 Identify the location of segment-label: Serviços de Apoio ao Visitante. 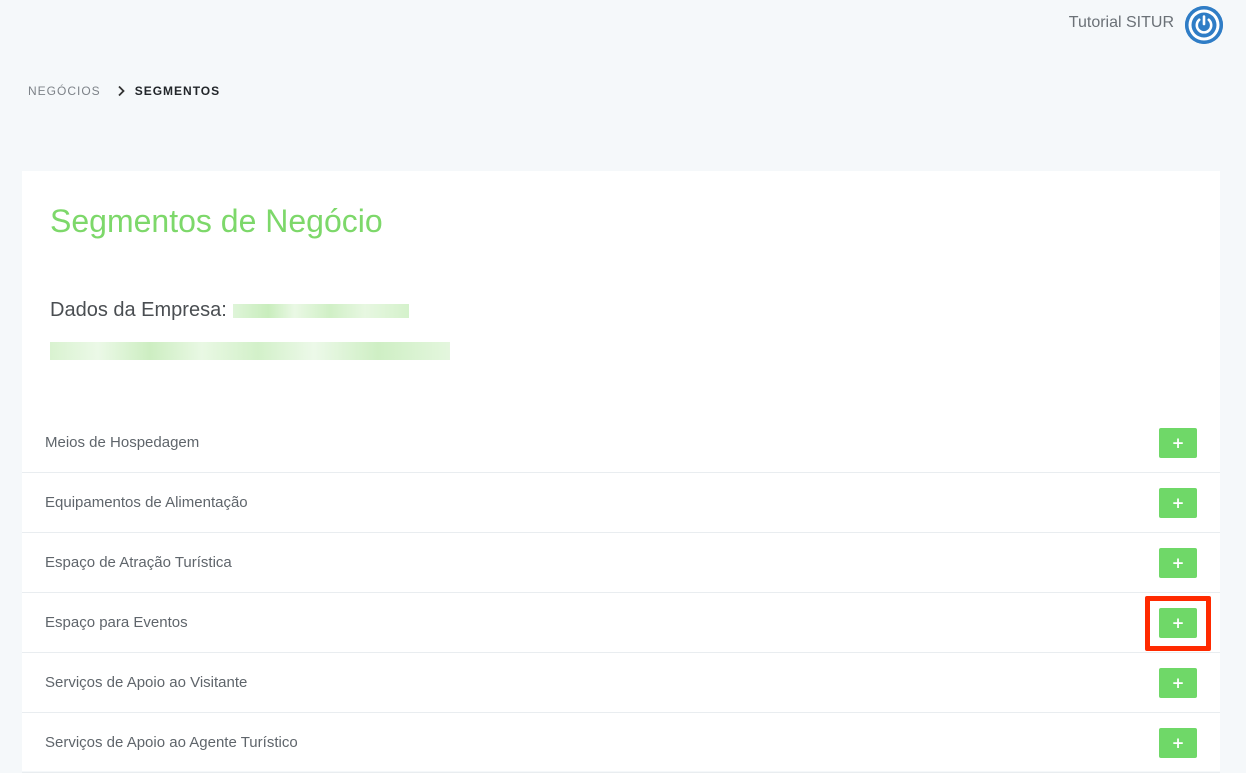
(146, 682).